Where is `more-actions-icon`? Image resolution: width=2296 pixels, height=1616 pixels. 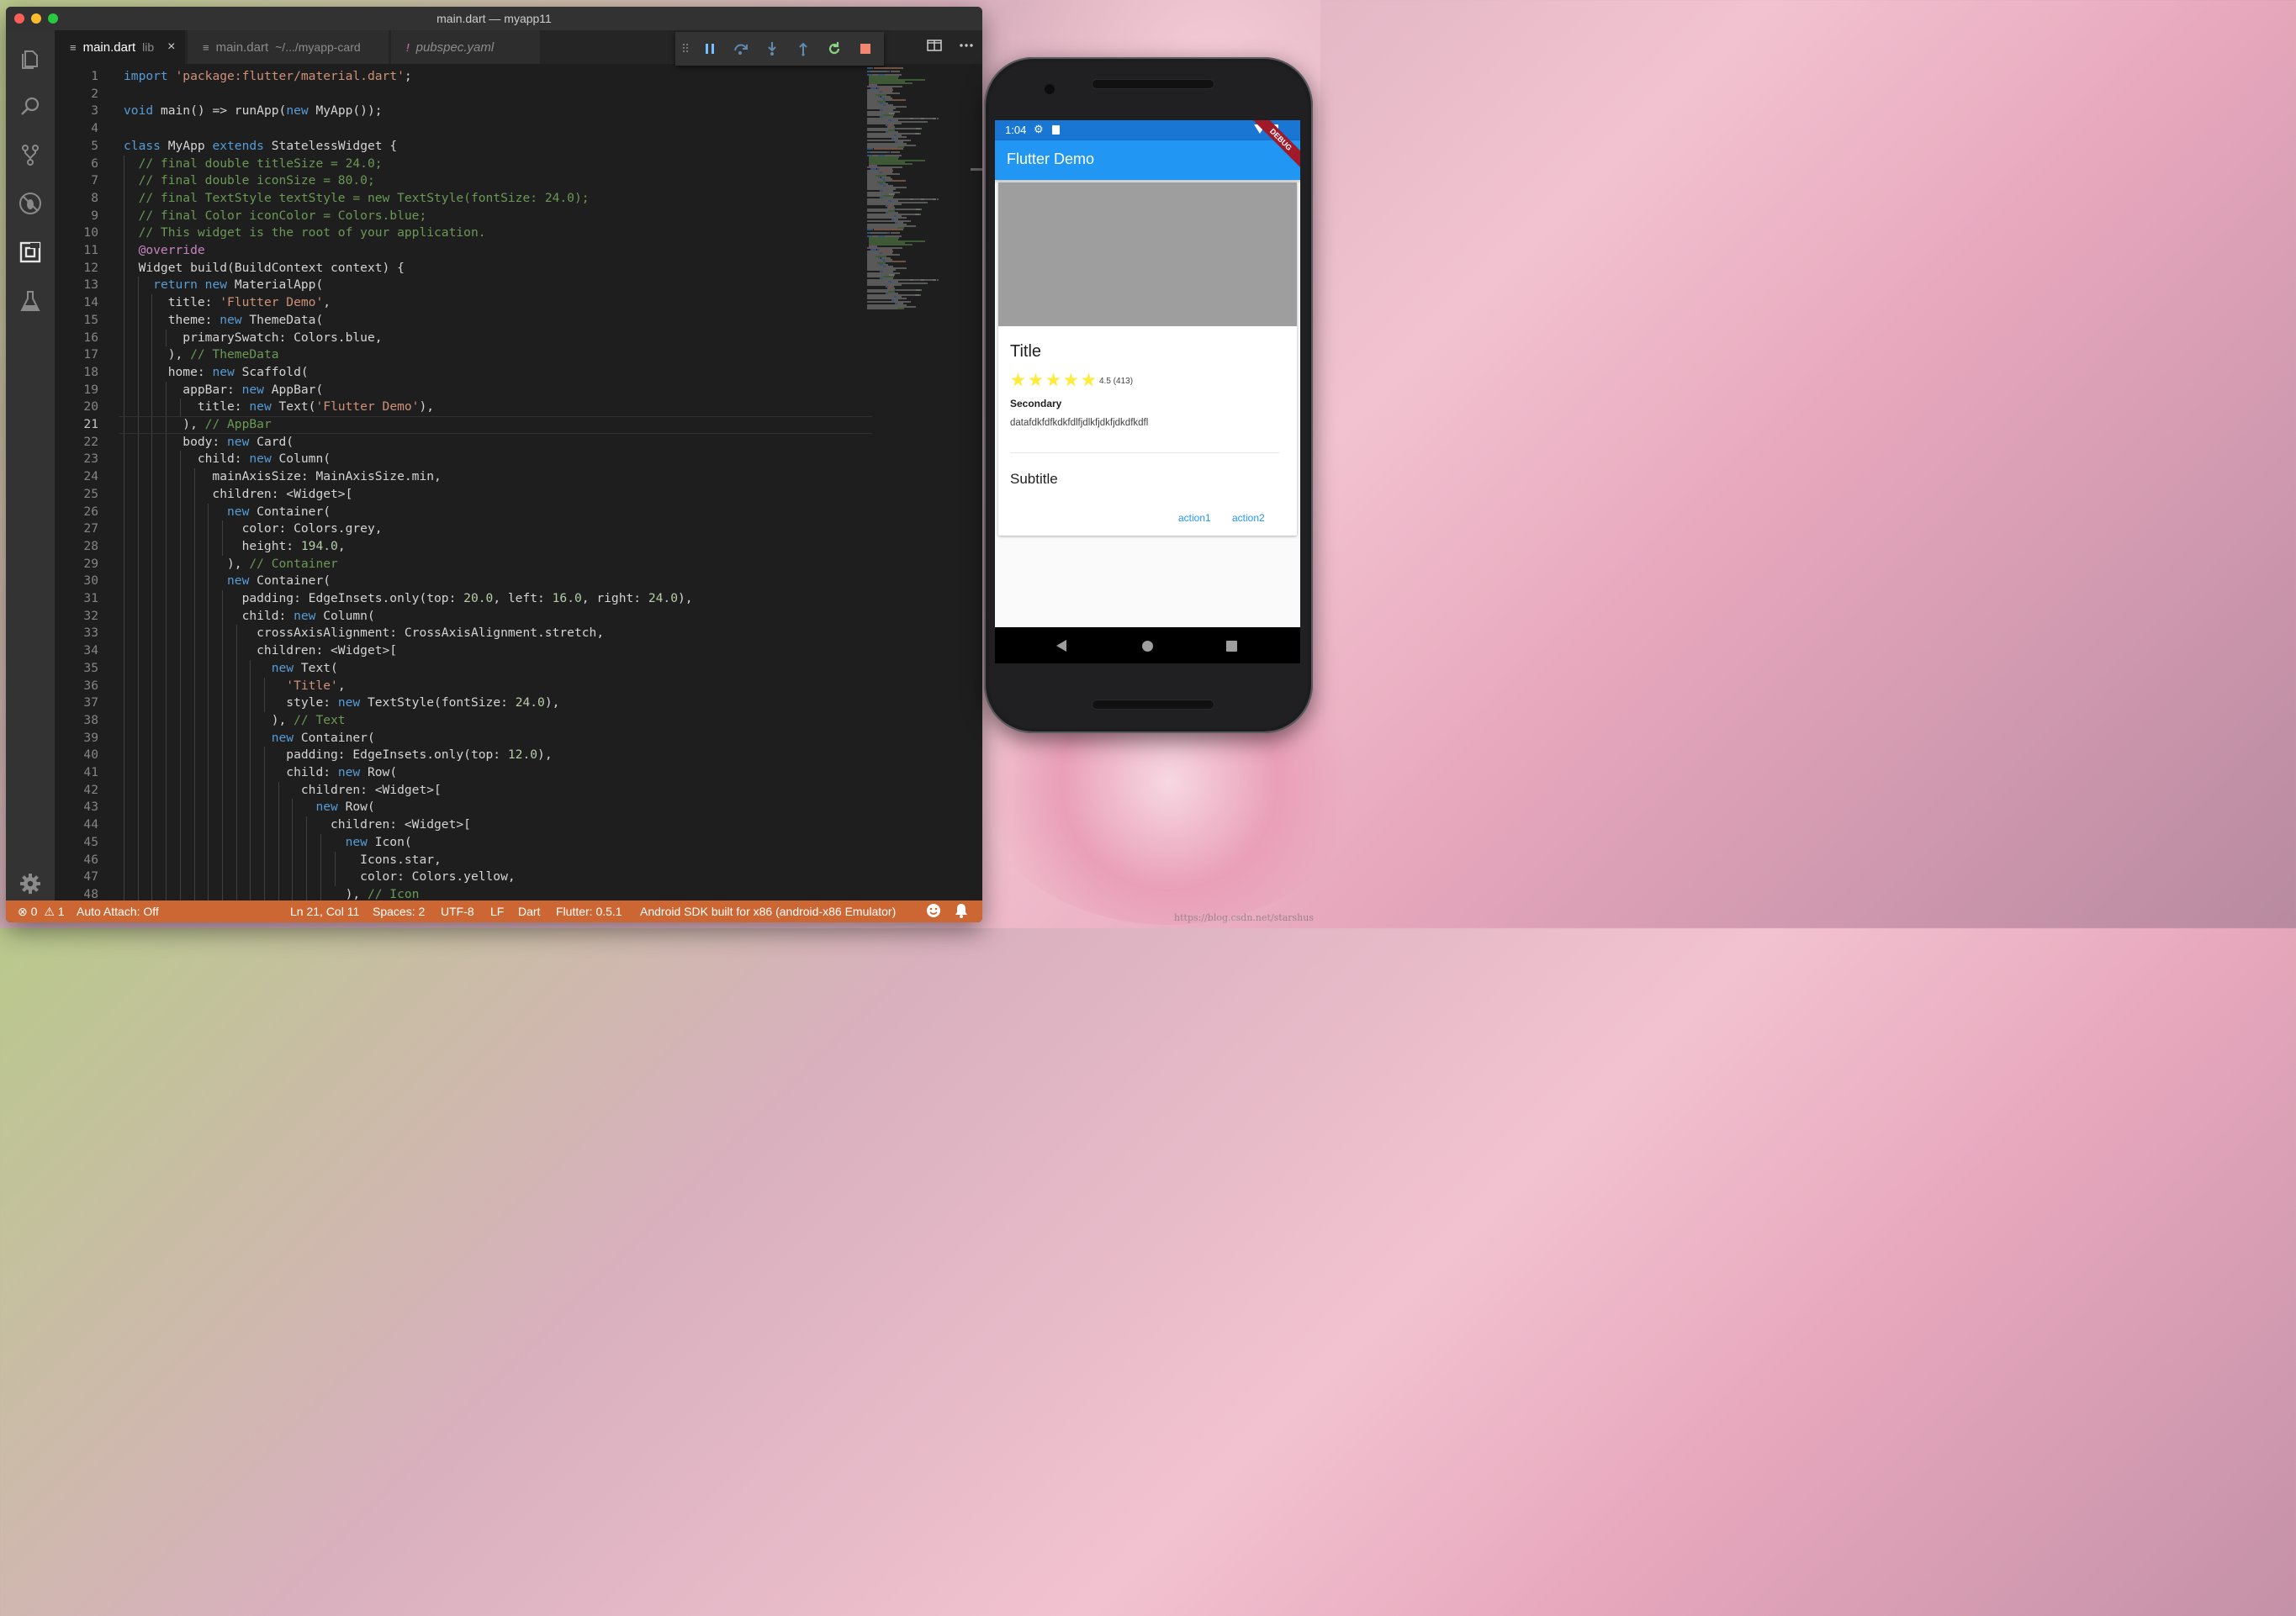 more-actions-icon is located at coordinates (966, 48).